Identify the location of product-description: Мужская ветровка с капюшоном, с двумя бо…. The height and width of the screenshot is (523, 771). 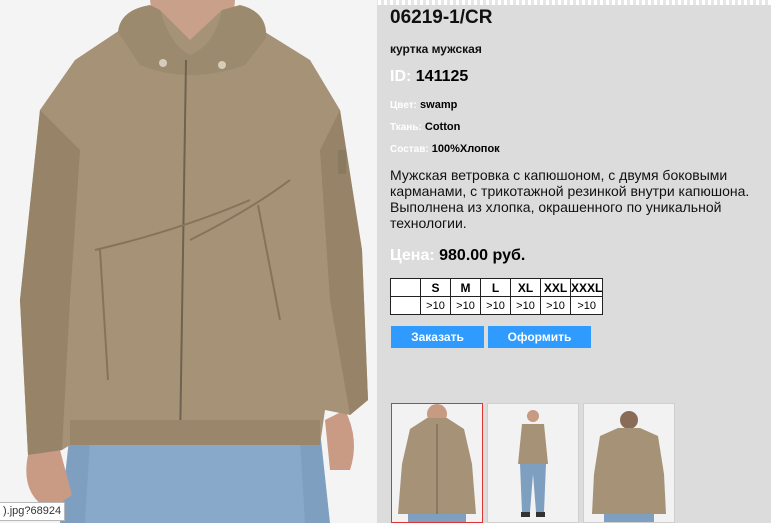
(570, 199).